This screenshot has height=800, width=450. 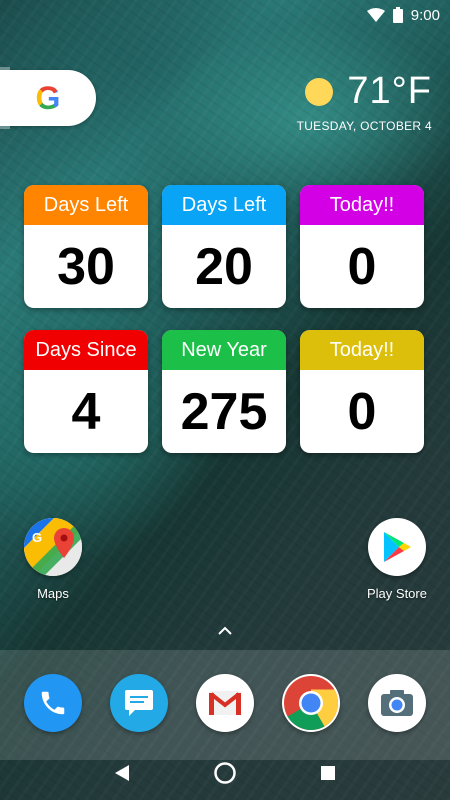 What do you see at coordinates (224, 411) in the screenshot?
I see `widget-value: 275` at bounding box center [224, 411].